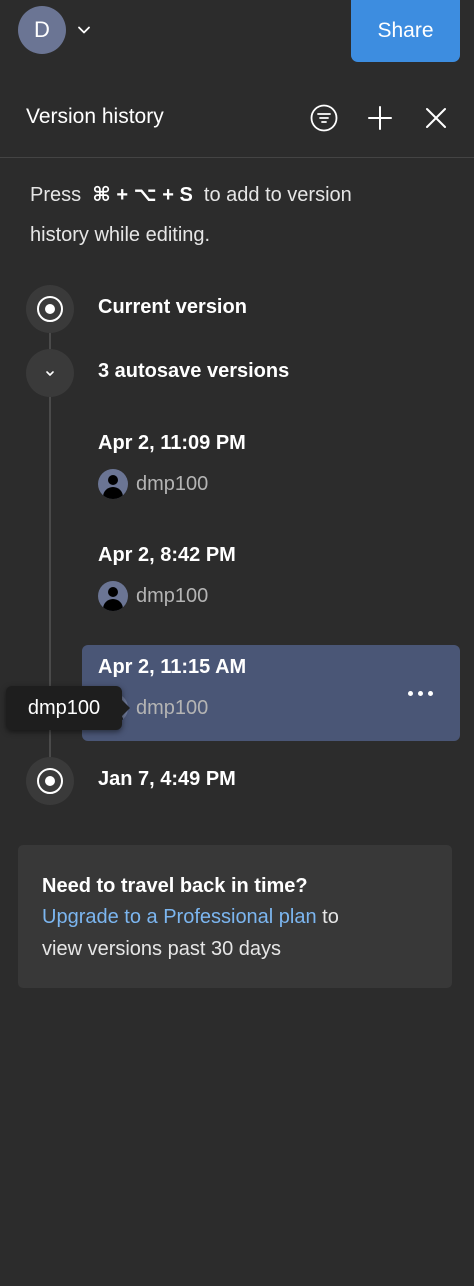 This screenshot has width=474, height=1286. I want to click on share-button-label: Share, so click(405, 30).